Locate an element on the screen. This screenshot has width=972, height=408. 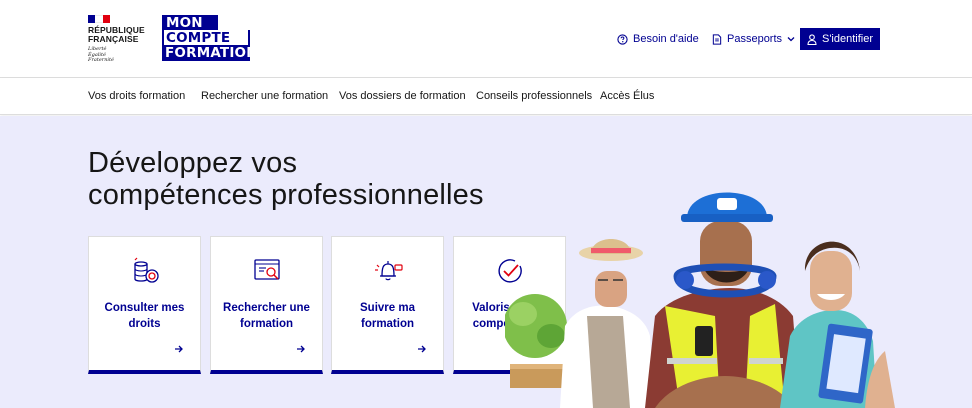
nav-item-dossiers: Vos dossiers de formation is located at coordinates (402, 96).